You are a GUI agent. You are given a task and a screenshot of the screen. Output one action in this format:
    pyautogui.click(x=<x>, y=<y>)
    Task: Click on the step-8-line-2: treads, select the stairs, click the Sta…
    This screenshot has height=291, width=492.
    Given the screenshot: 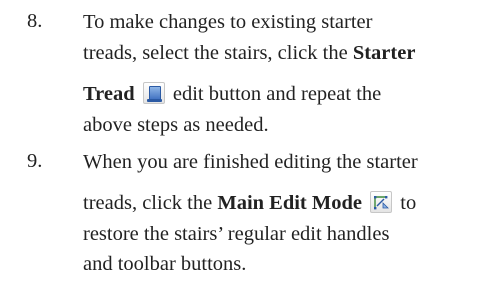 What is the action you would take?
    pyautogui.click(x=249, y=53)
    